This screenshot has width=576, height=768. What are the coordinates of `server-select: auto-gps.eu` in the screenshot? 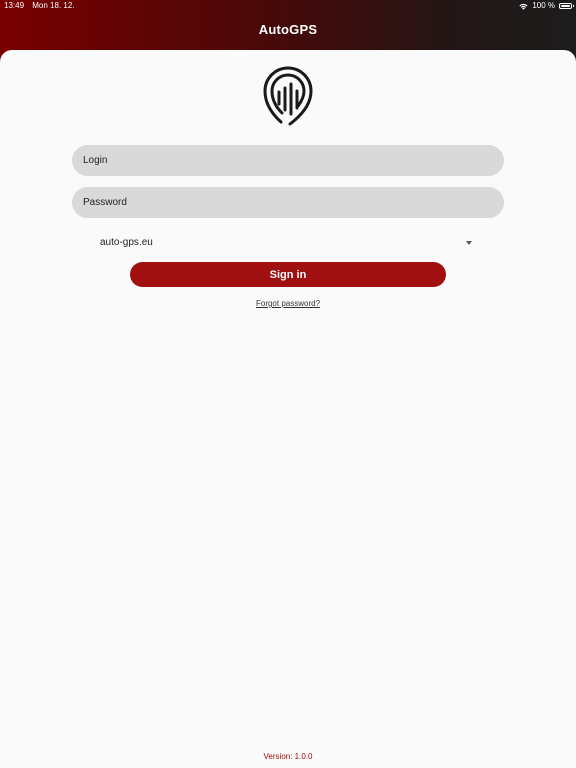 It's located at (286, 243).